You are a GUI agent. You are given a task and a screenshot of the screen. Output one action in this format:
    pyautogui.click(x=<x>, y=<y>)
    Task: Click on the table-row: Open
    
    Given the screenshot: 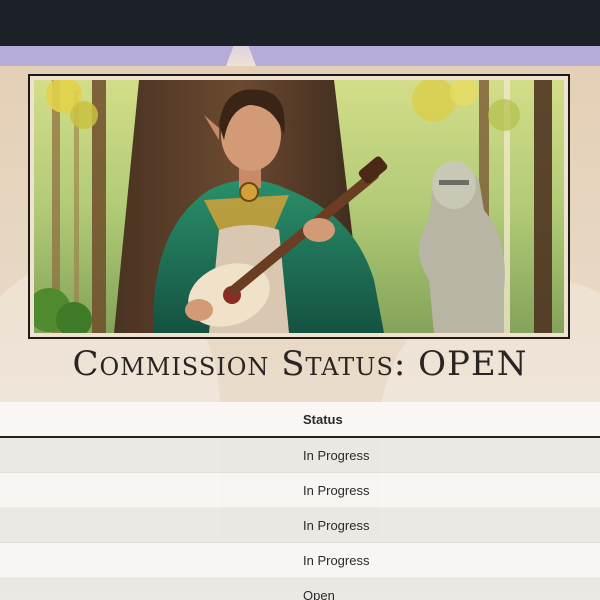 What is the action you would take?
    pyautogui.click(x=300, y=588)
    